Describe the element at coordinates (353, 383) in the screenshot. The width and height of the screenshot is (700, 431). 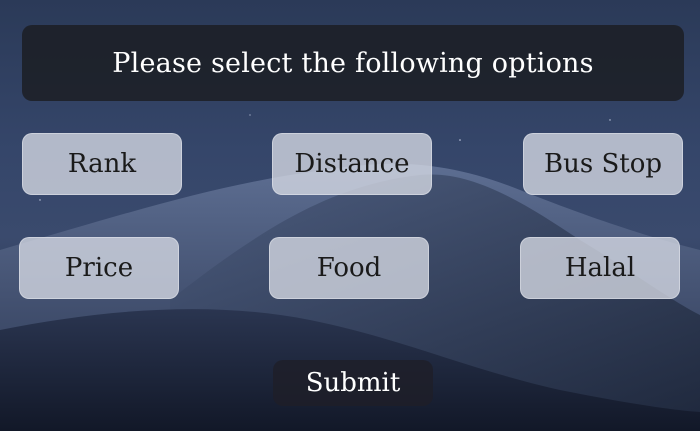
I see `submit-button: Submit` at that location.